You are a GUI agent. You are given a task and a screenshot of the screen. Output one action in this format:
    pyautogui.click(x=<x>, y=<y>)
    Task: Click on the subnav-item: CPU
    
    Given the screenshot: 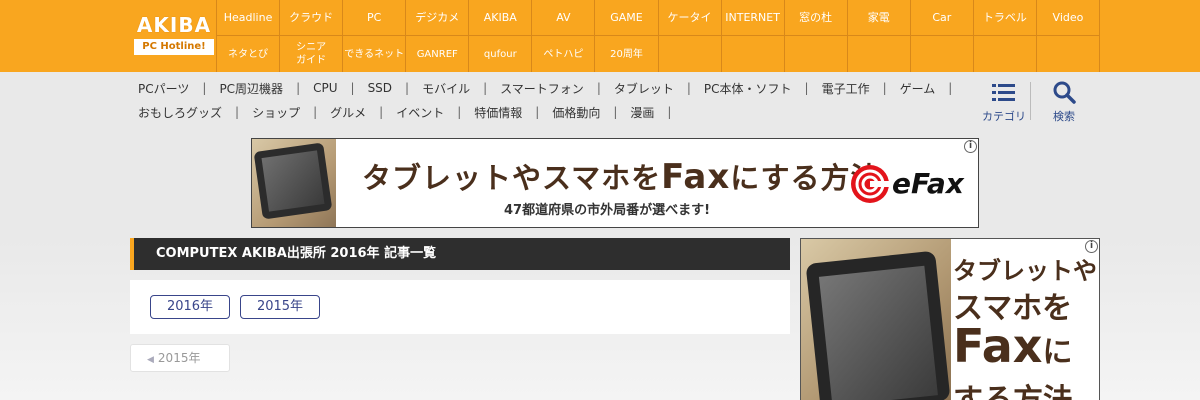 What is the action you would take?
    pyautogui.click(x=325, y=88)
    